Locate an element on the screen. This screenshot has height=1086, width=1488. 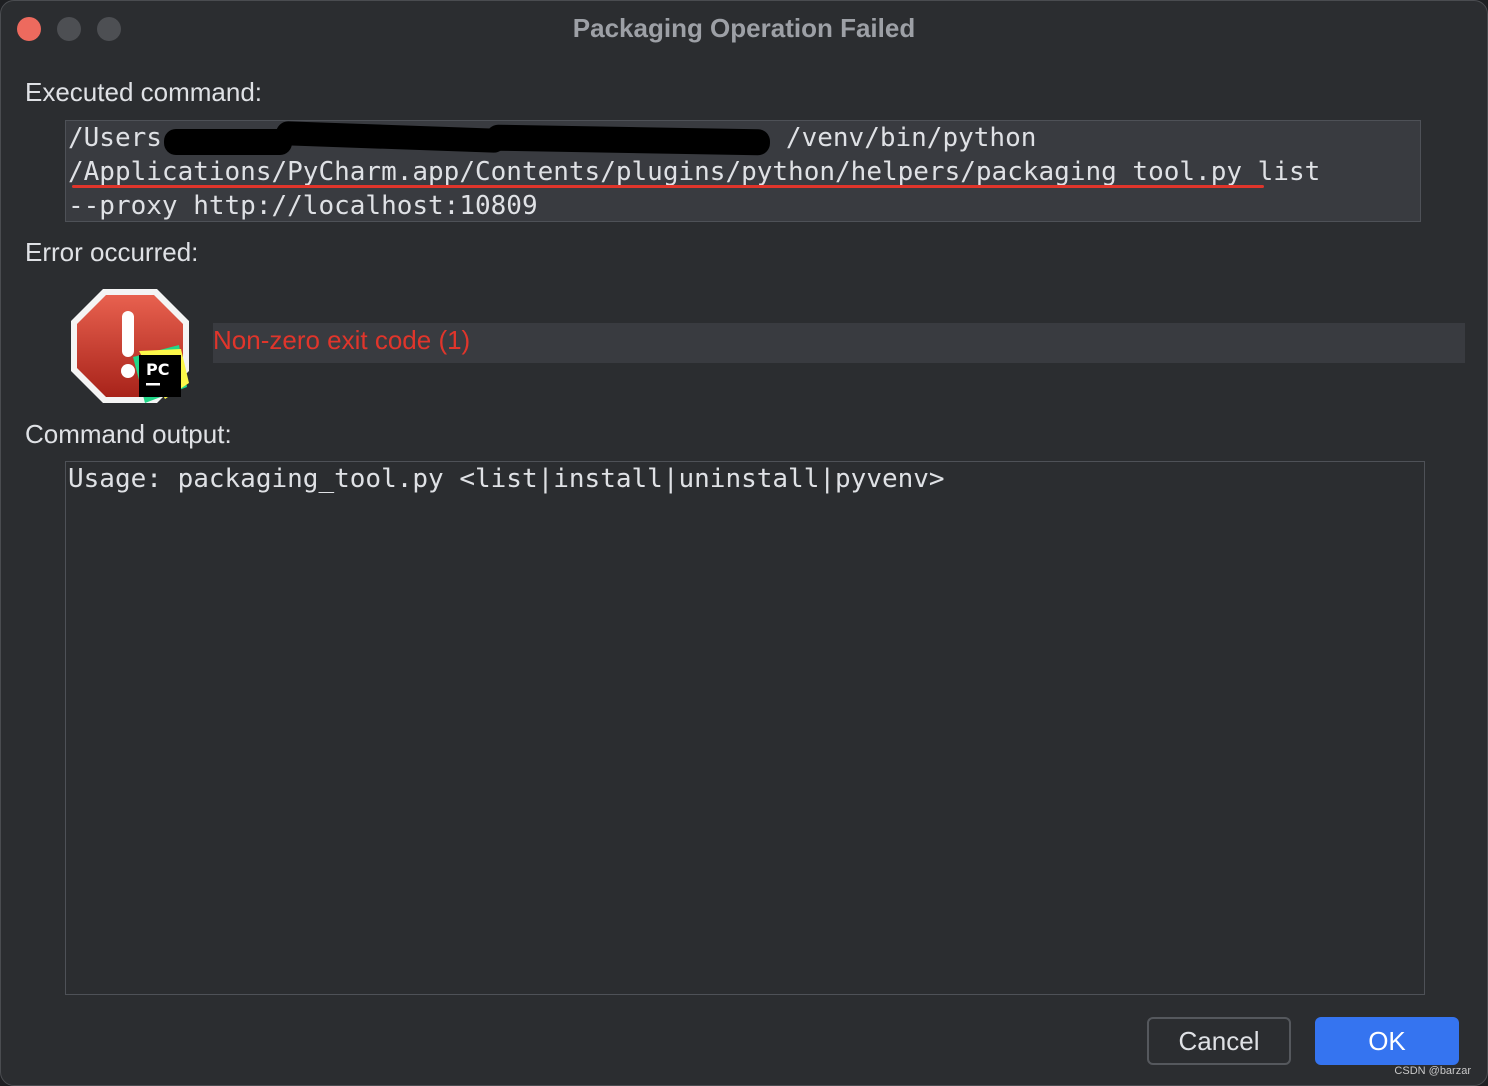
command-line-3: --proxy http://localhost:10809 is located at coordinates (303, 206).